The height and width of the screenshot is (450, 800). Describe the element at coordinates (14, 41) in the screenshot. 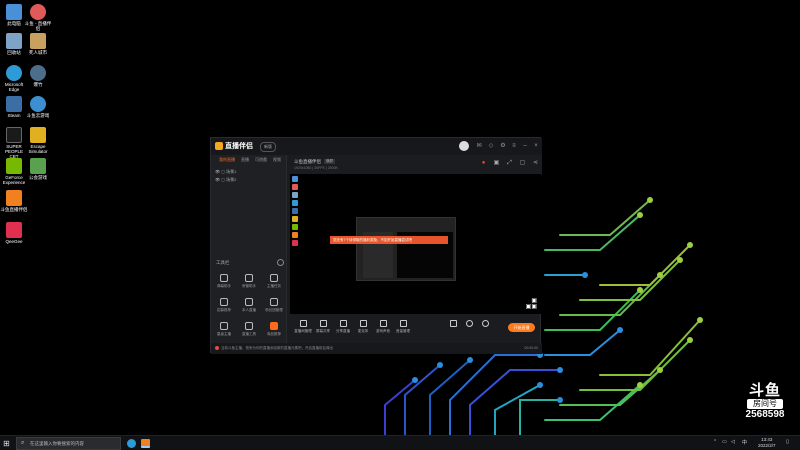

I see `recycle-bin-icon` at that location.